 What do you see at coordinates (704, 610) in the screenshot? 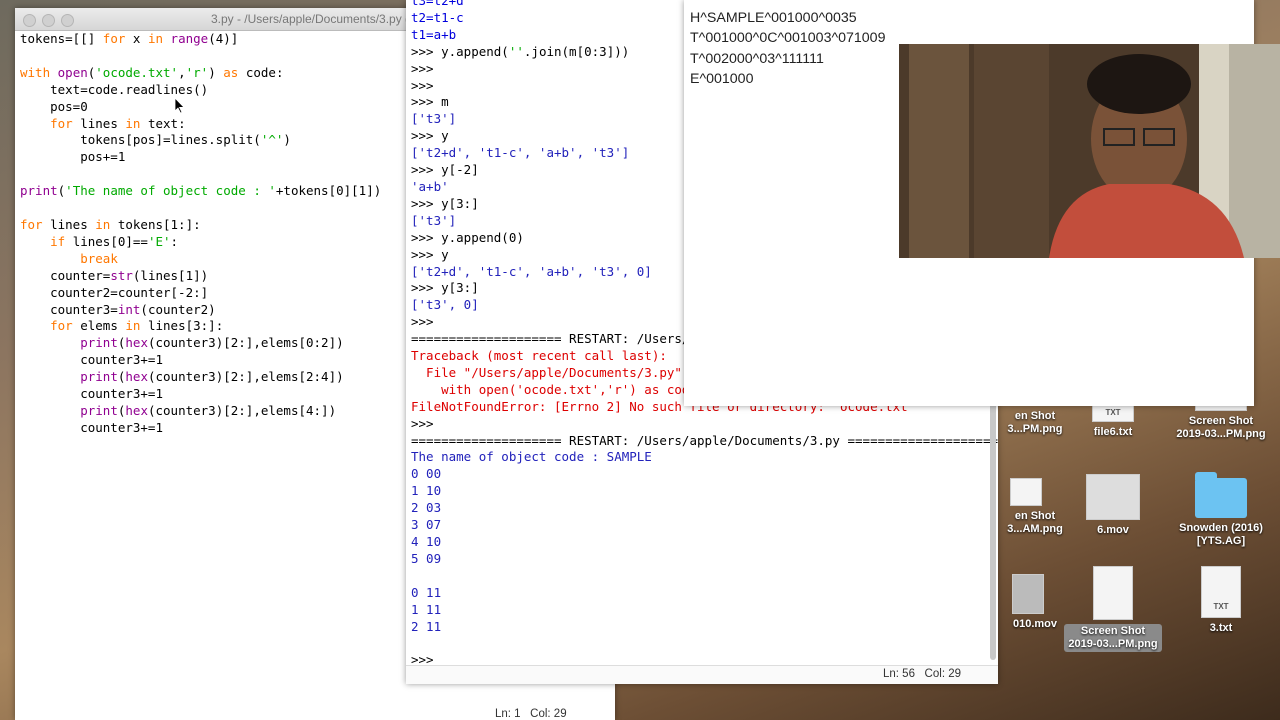
I see `shell-line: 1 11` at bounding box center [704, 610].